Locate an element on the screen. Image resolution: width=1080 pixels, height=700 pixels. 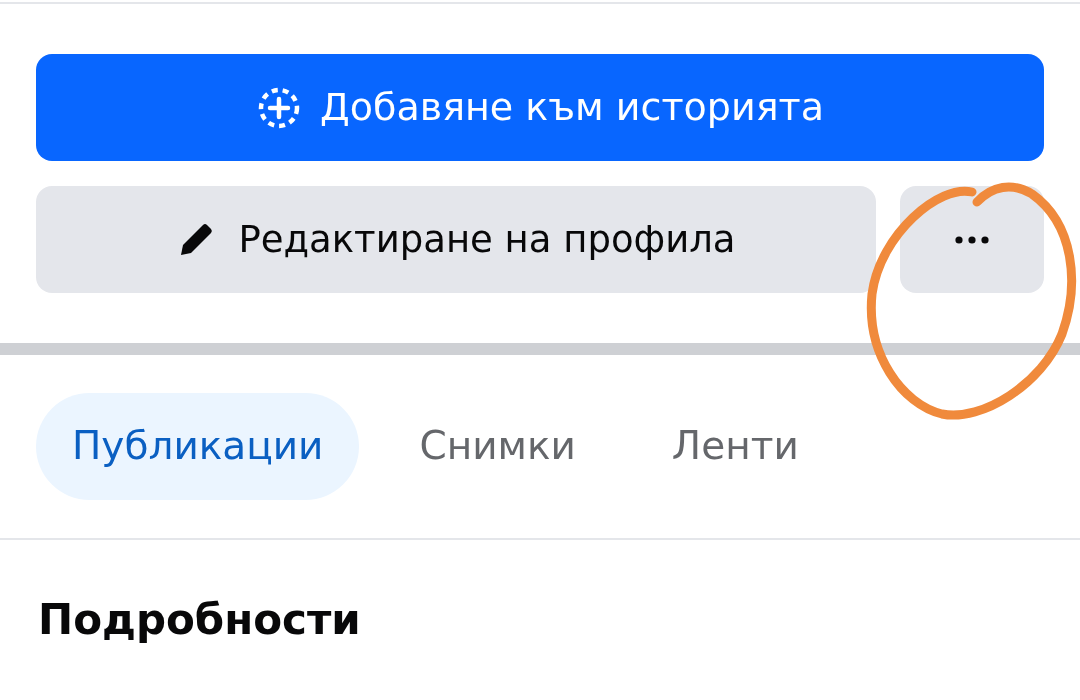
tab: Снимки is located at coordinates (497, 446).